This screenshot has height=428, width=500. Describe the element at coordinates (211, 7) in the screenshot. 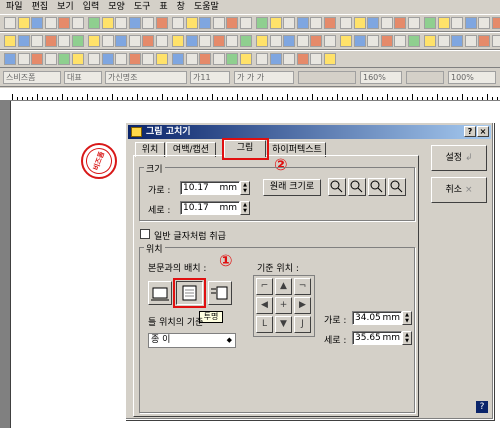

I see `menu-help: 도움말` at that location.